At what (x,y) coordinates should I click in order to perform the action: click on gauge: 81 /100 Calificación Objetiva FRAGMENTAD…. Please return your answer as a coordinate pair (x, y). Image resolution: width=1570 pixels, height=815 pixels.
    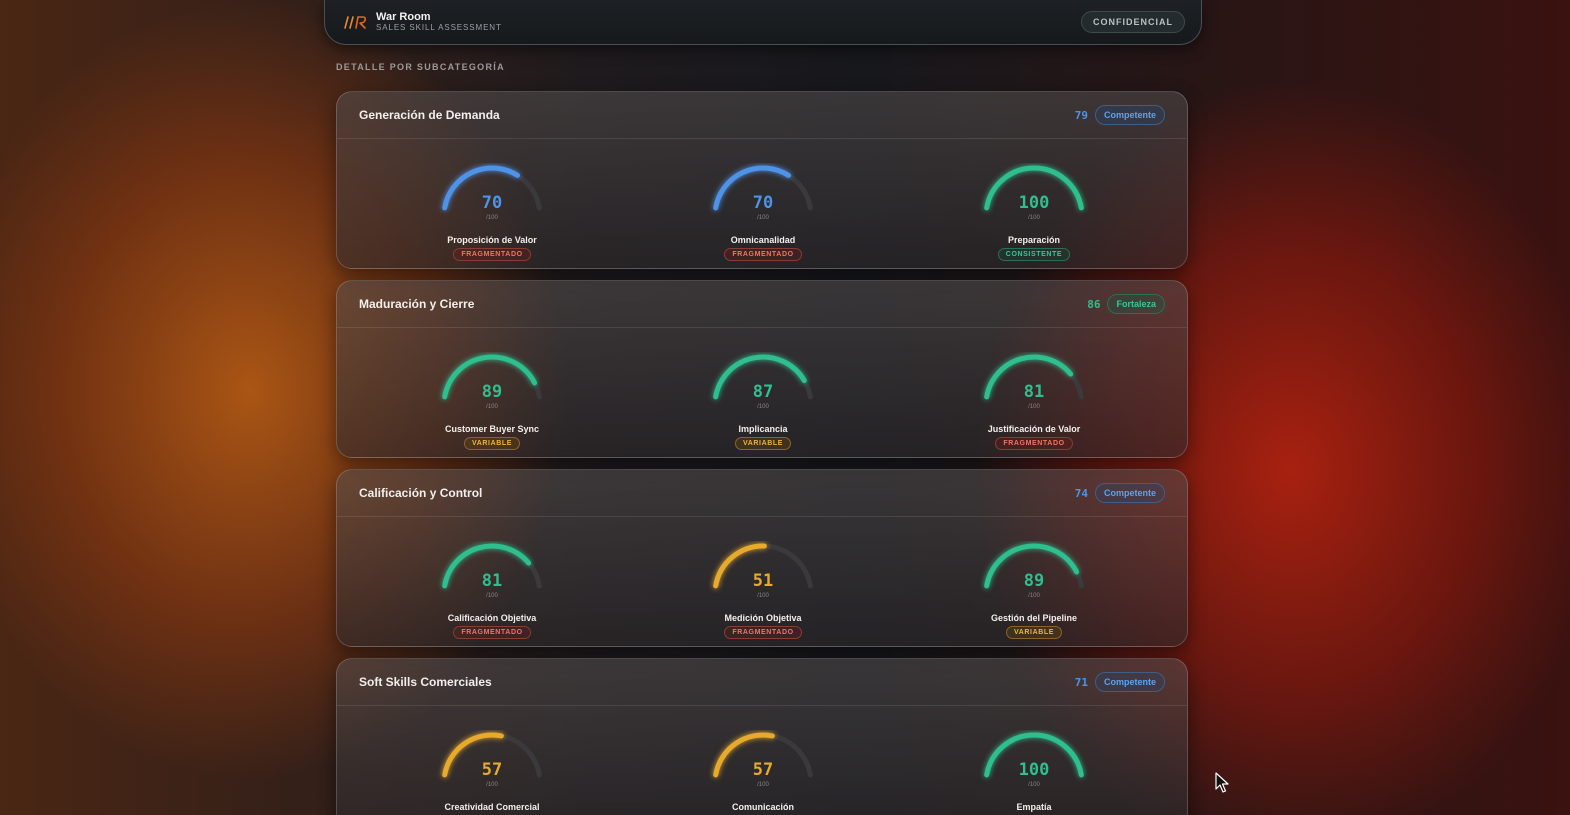
    Looking at the image, I should click on (492, 590).